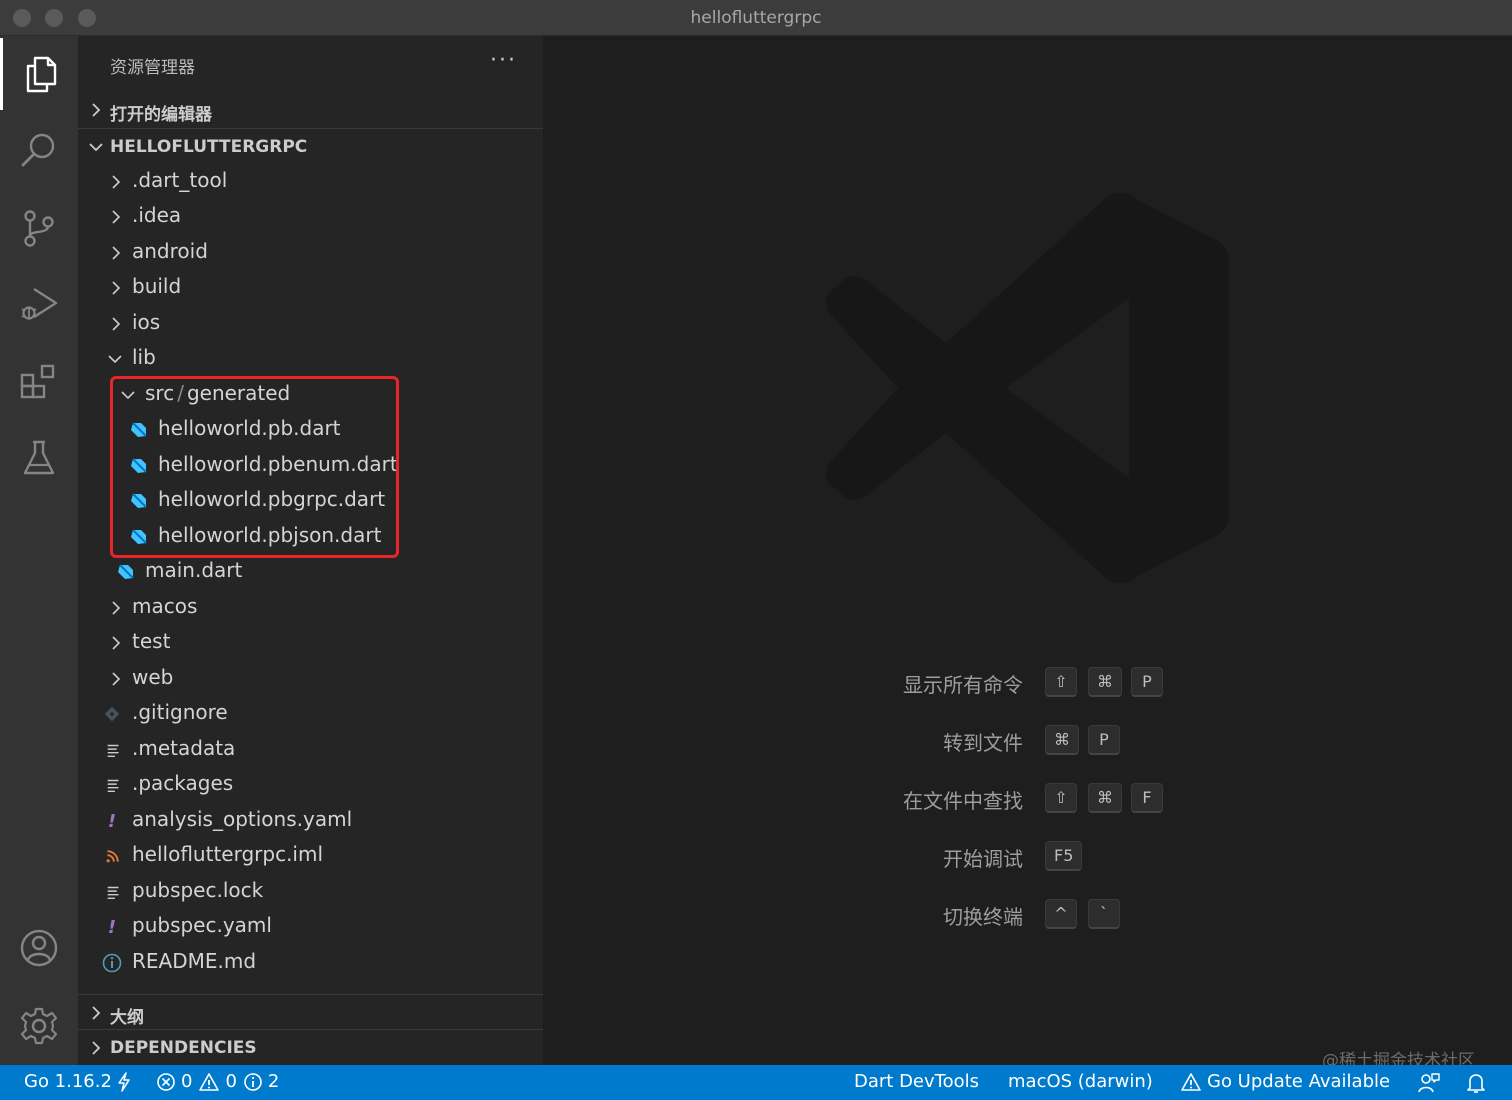  I want to click on tree-item-folder: ios, so click(310, 323).